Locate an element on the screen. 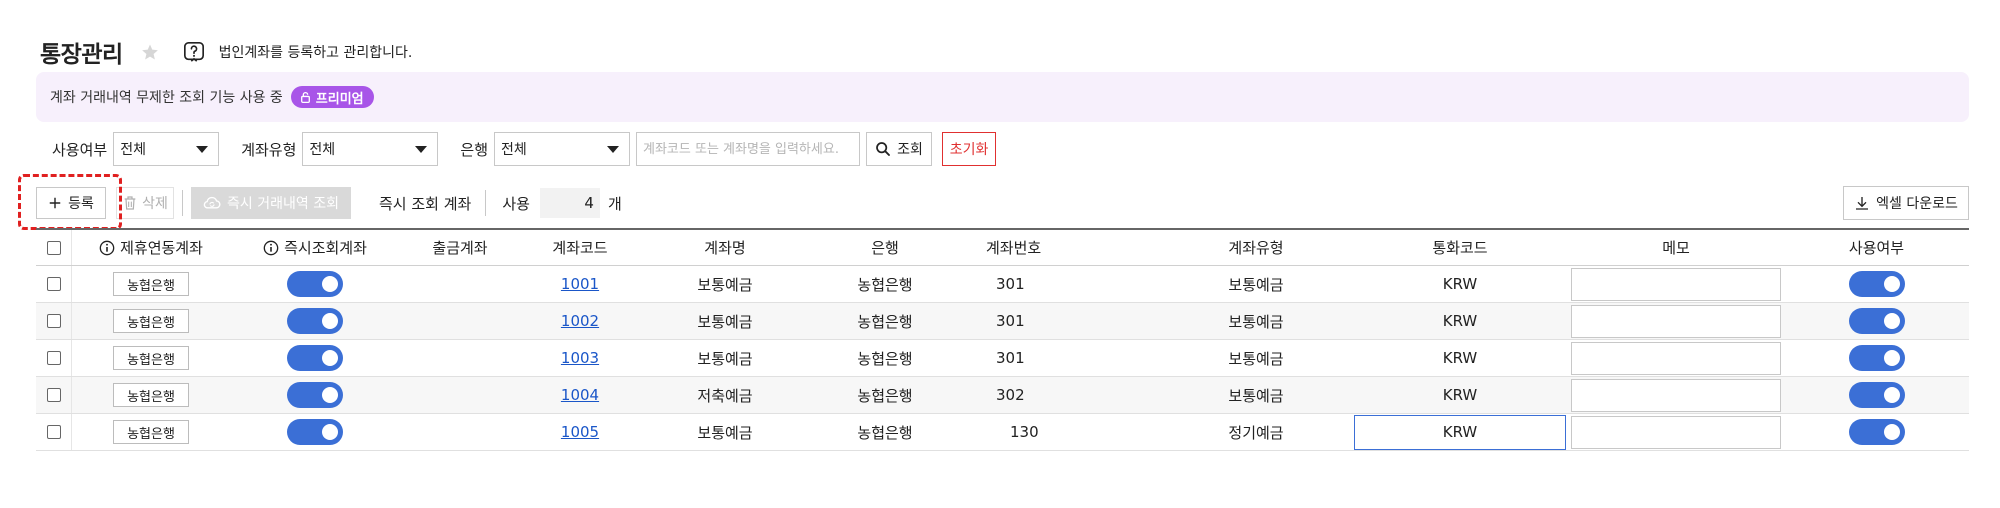 The image size is (2000, 508). account-code-cell: 1004 is located at coordinates (580, 395).